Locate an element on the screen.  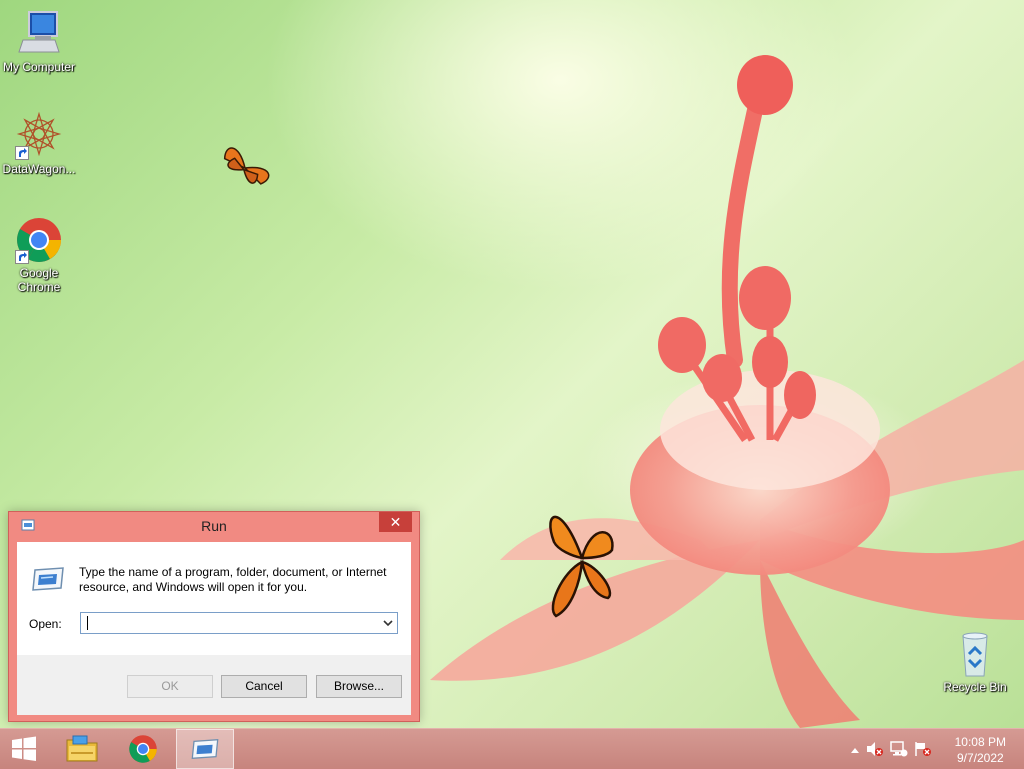
run-icon is located at coordinates (205, 749).